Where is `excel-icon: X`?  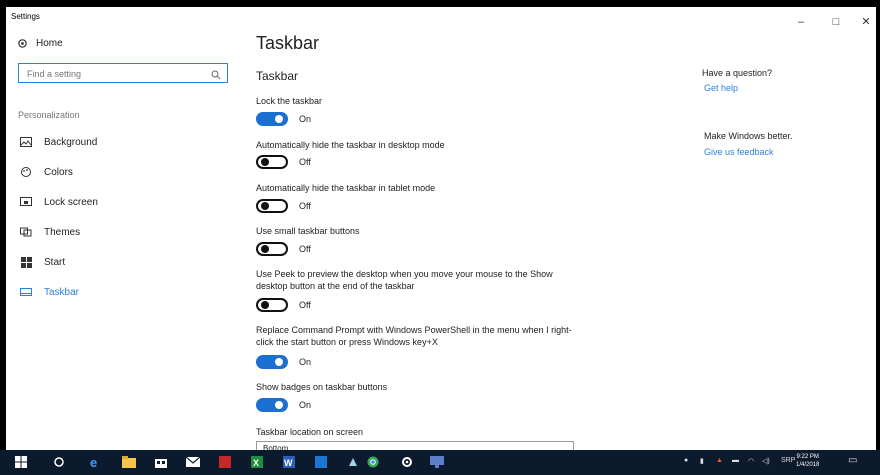 excel-icon: X is located at coordinates (257, 462).